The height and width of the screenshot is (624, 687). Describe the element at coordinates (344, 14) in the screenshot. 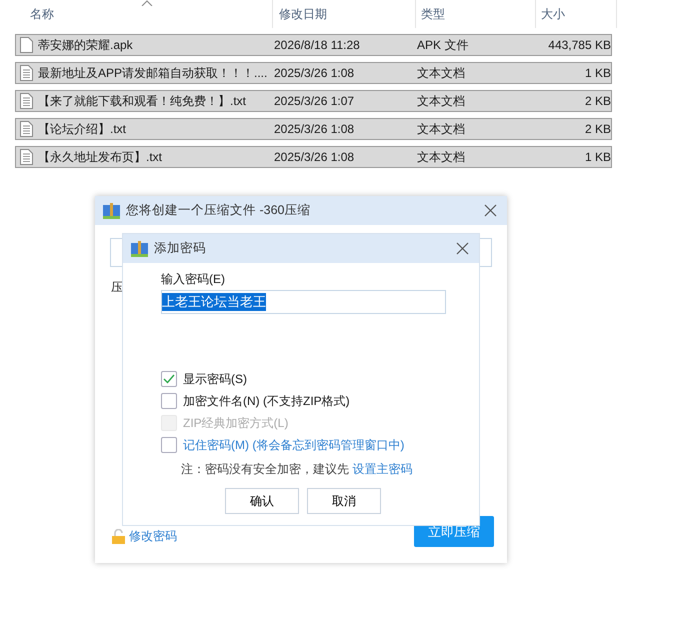

I see `column-header: 修改日期` at that location.